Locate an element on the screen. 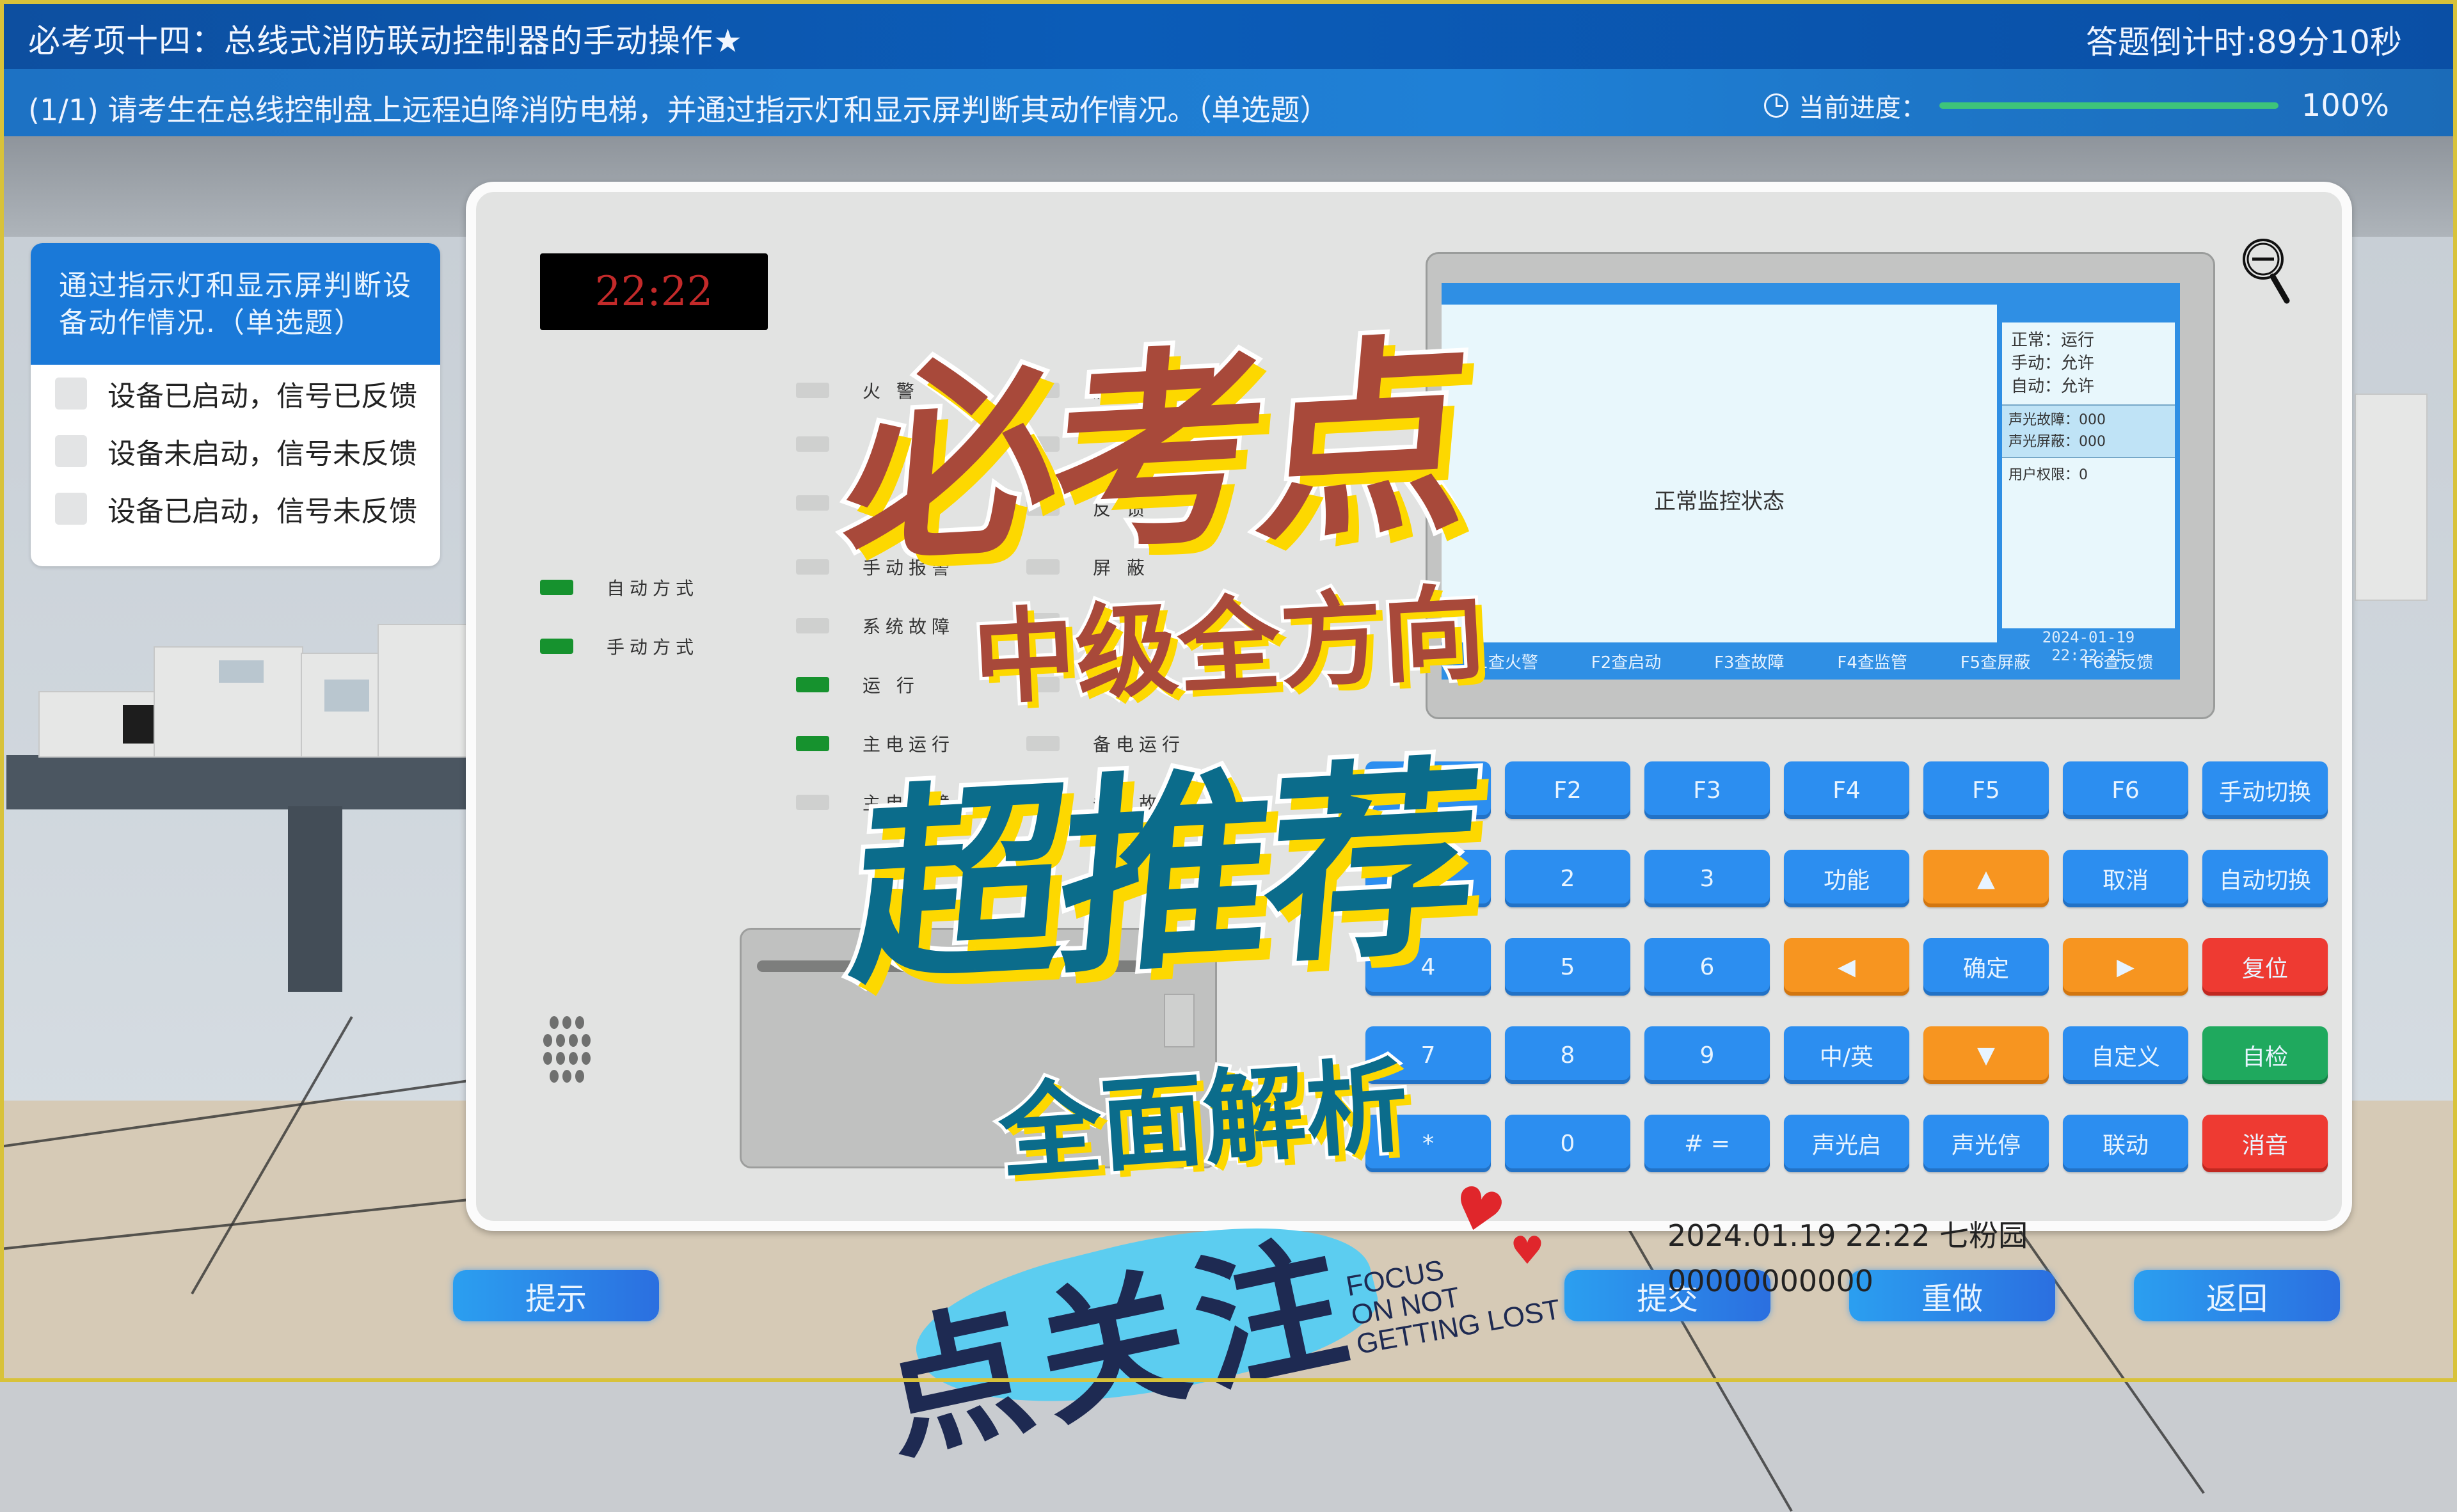  key-4-6: 消音 is located at coordinates (2265, 1143).